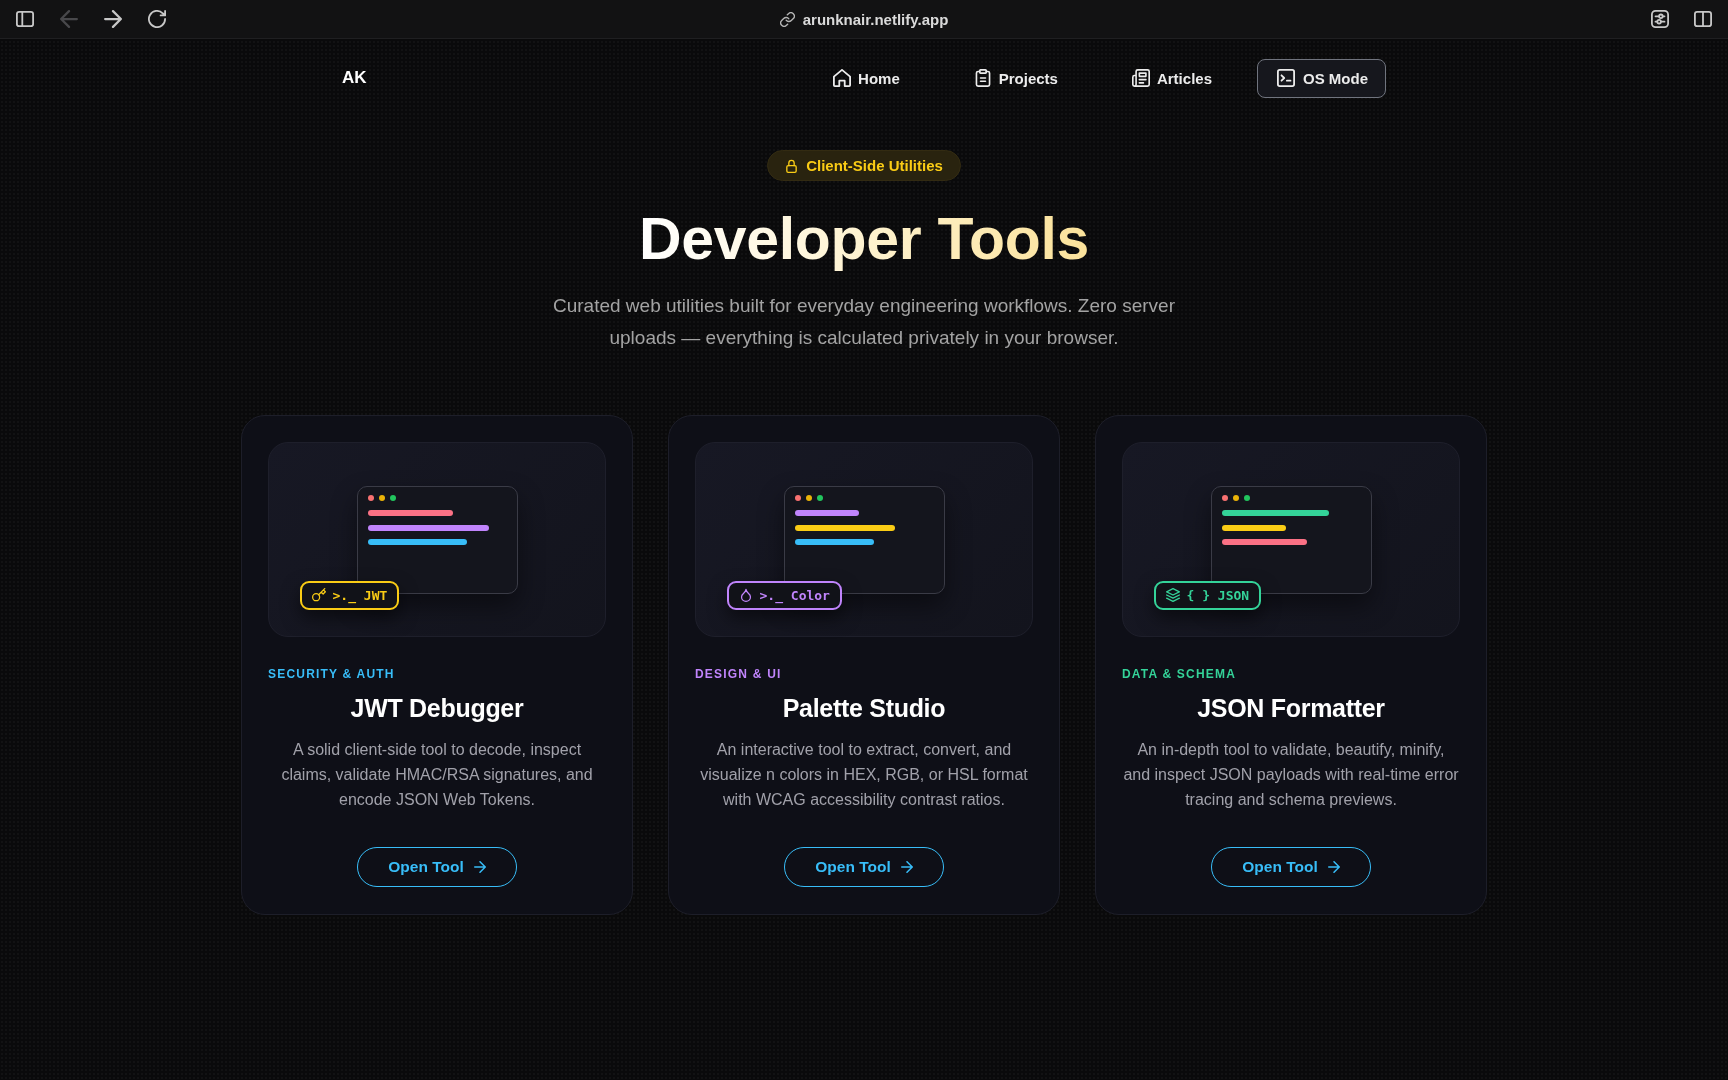 Image resolution: width=1728 pixels, height=1080 pixels. What do you see at coordinates (318, 595) in the screenshot?
I see `key-icon` at bounding box center [318, 595].